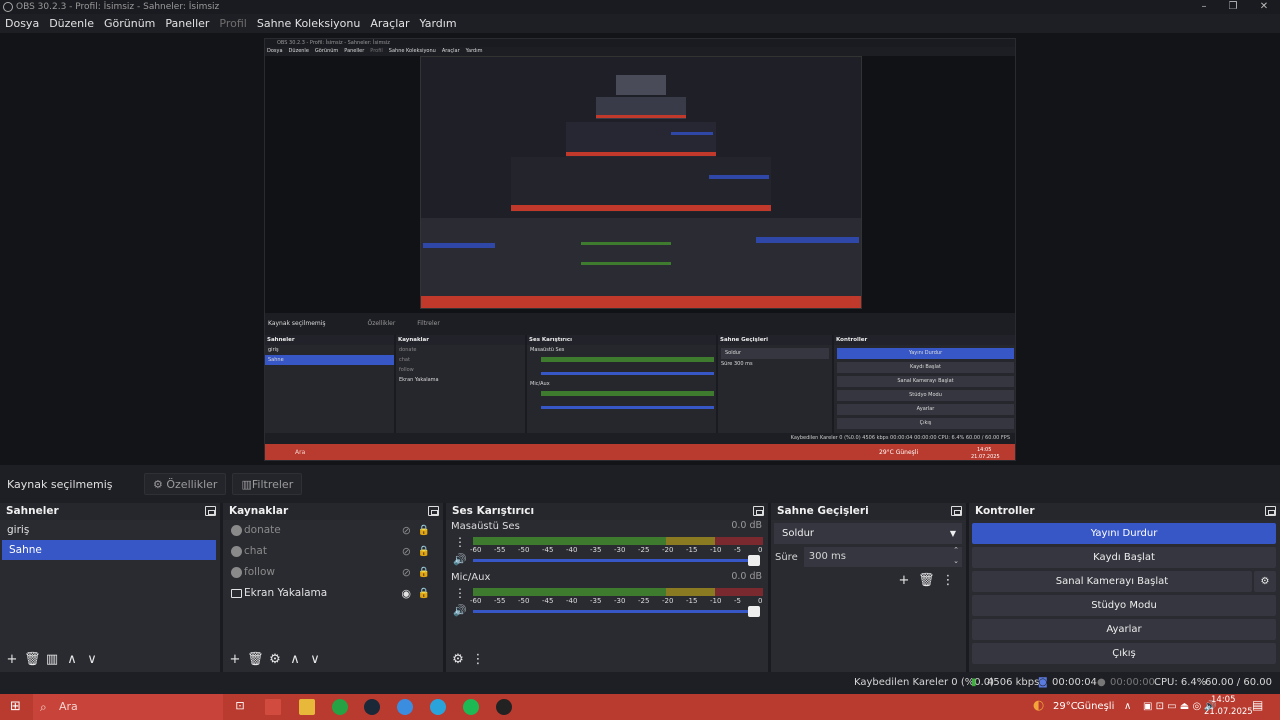  I want to click on scene-item: giriş, so click(110, 530).